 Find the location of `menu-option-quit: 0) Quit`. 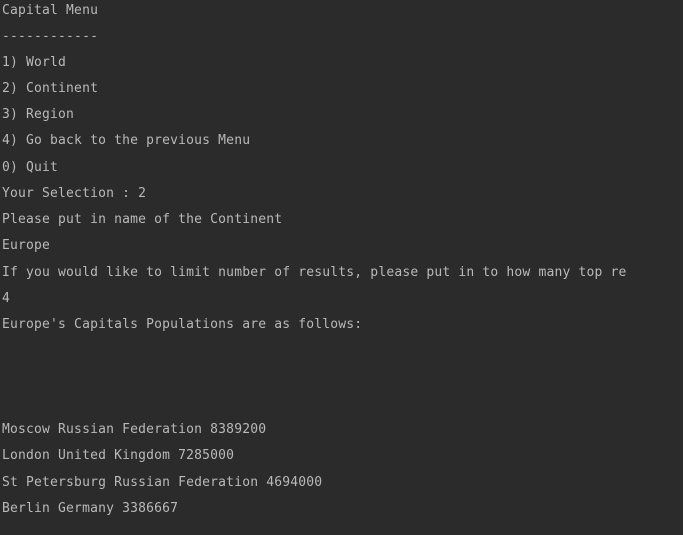

menu-option-quit: 0) Quit is located at coordinates (30, 167).